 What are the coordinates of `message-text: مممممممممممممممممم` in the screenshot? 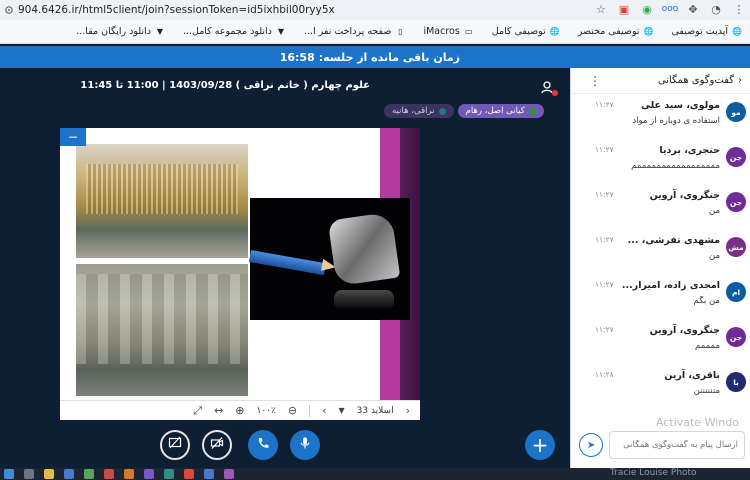 It's located at (675, 166).